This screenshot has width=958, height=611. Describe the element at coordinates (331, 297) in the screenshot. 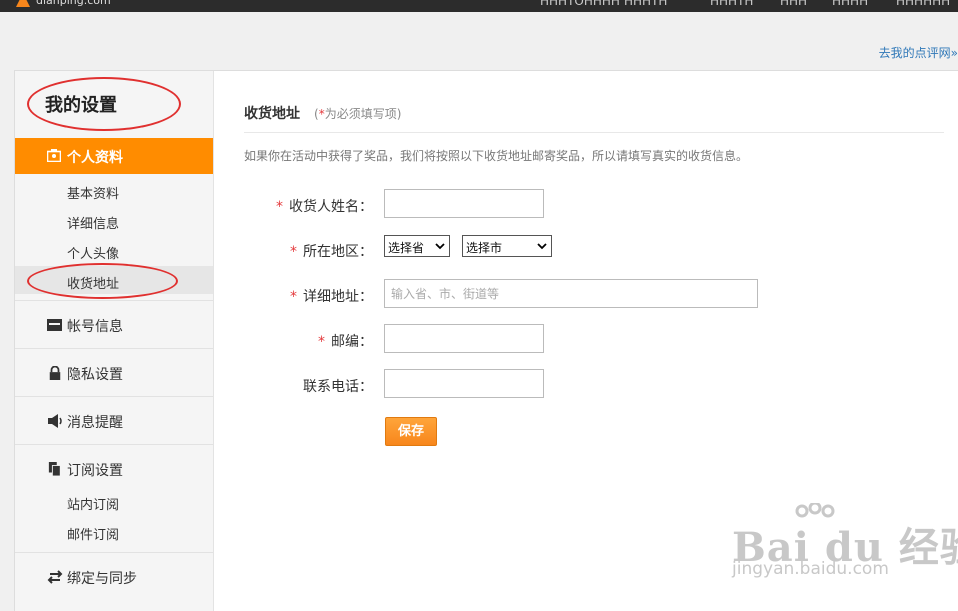

I see `detail-address-label: * 详细地址：` at that location.